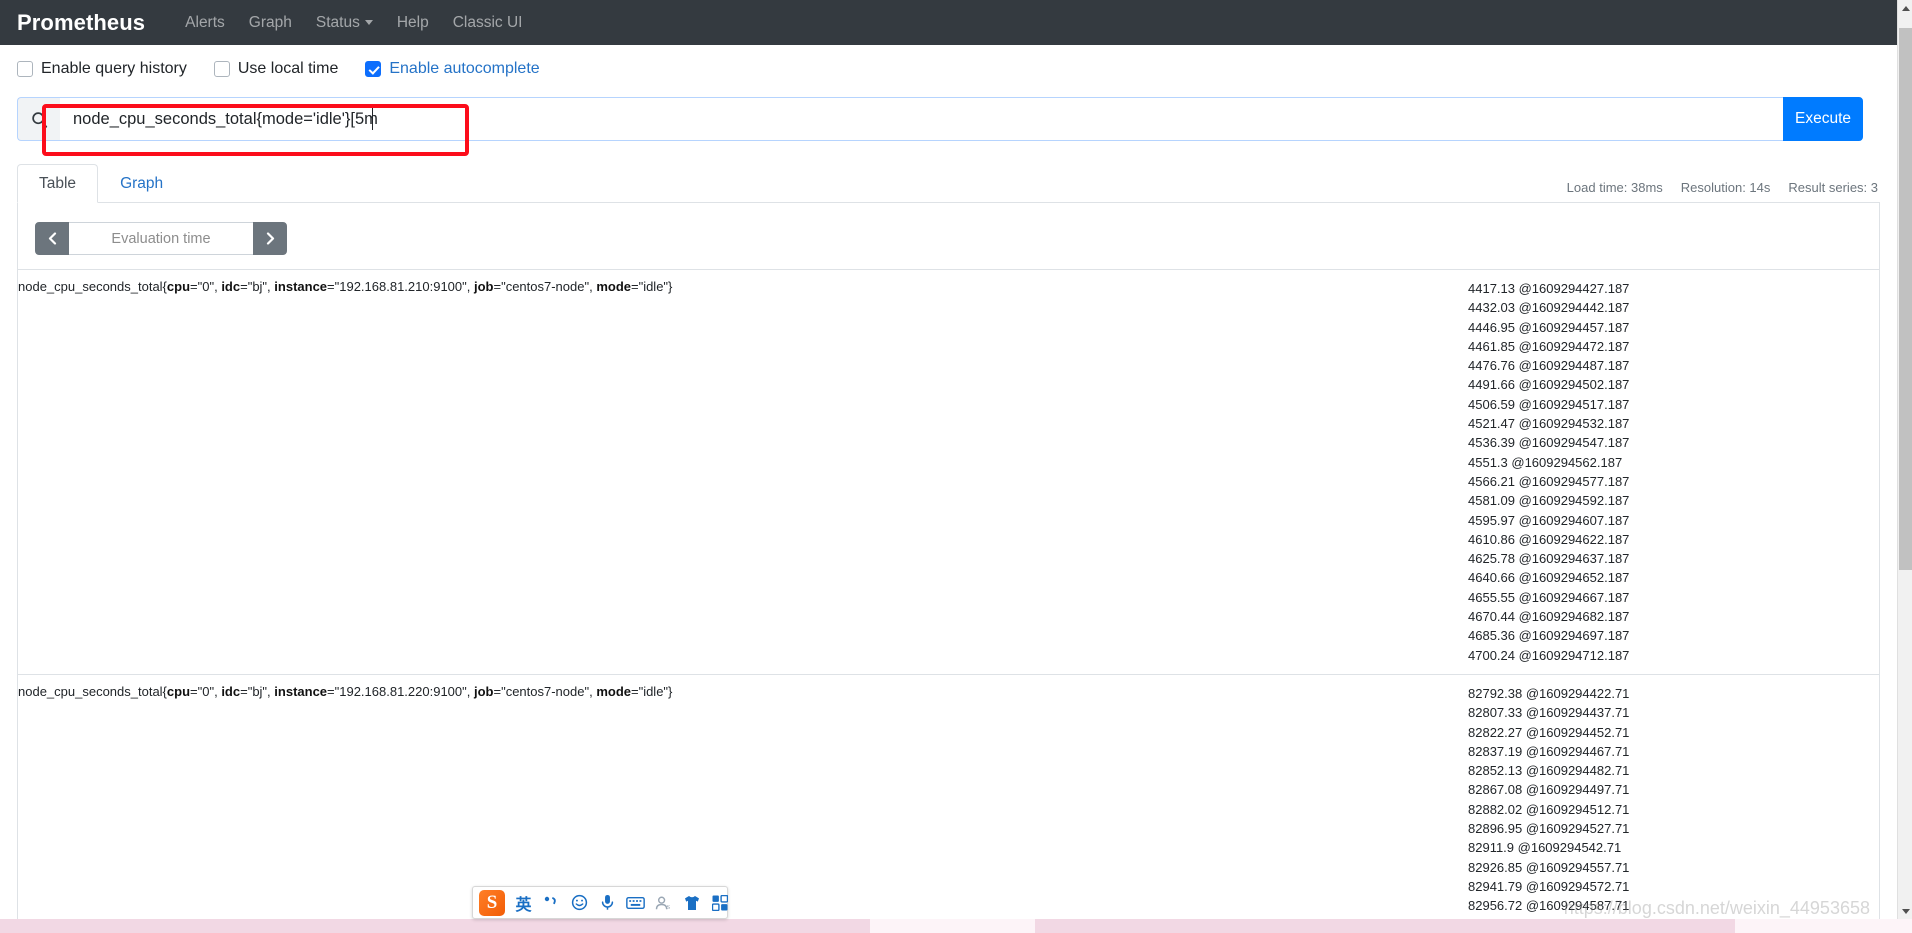 The image size is (1912, 933). Describe the element at coordinates (114, 68) in the screenshot. I see `enable-query-history-label: Enable query history` at that location.